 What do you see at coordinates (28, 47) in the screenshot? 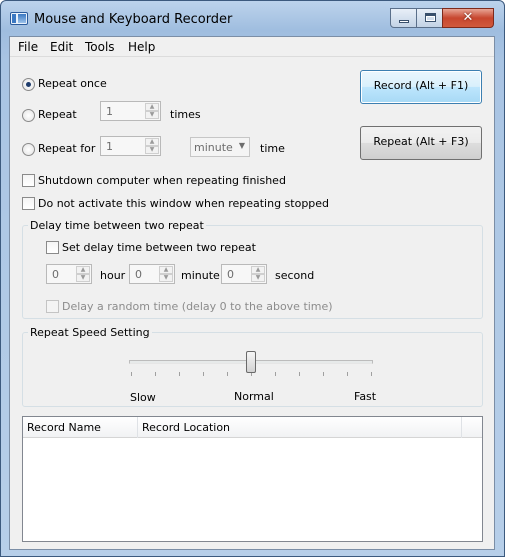
I see `menu-file: File` at bounding box center [28, 47].